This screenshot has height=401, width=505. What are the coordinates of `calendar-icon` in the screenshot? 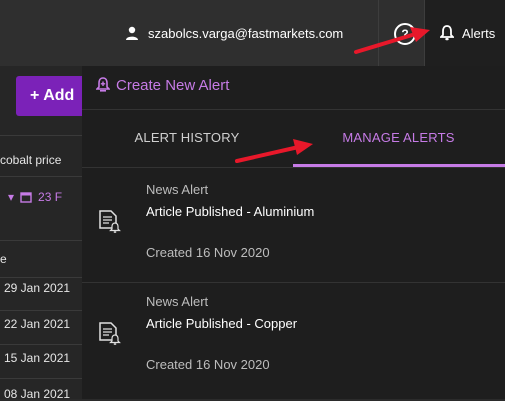 It's located at (26, 197).